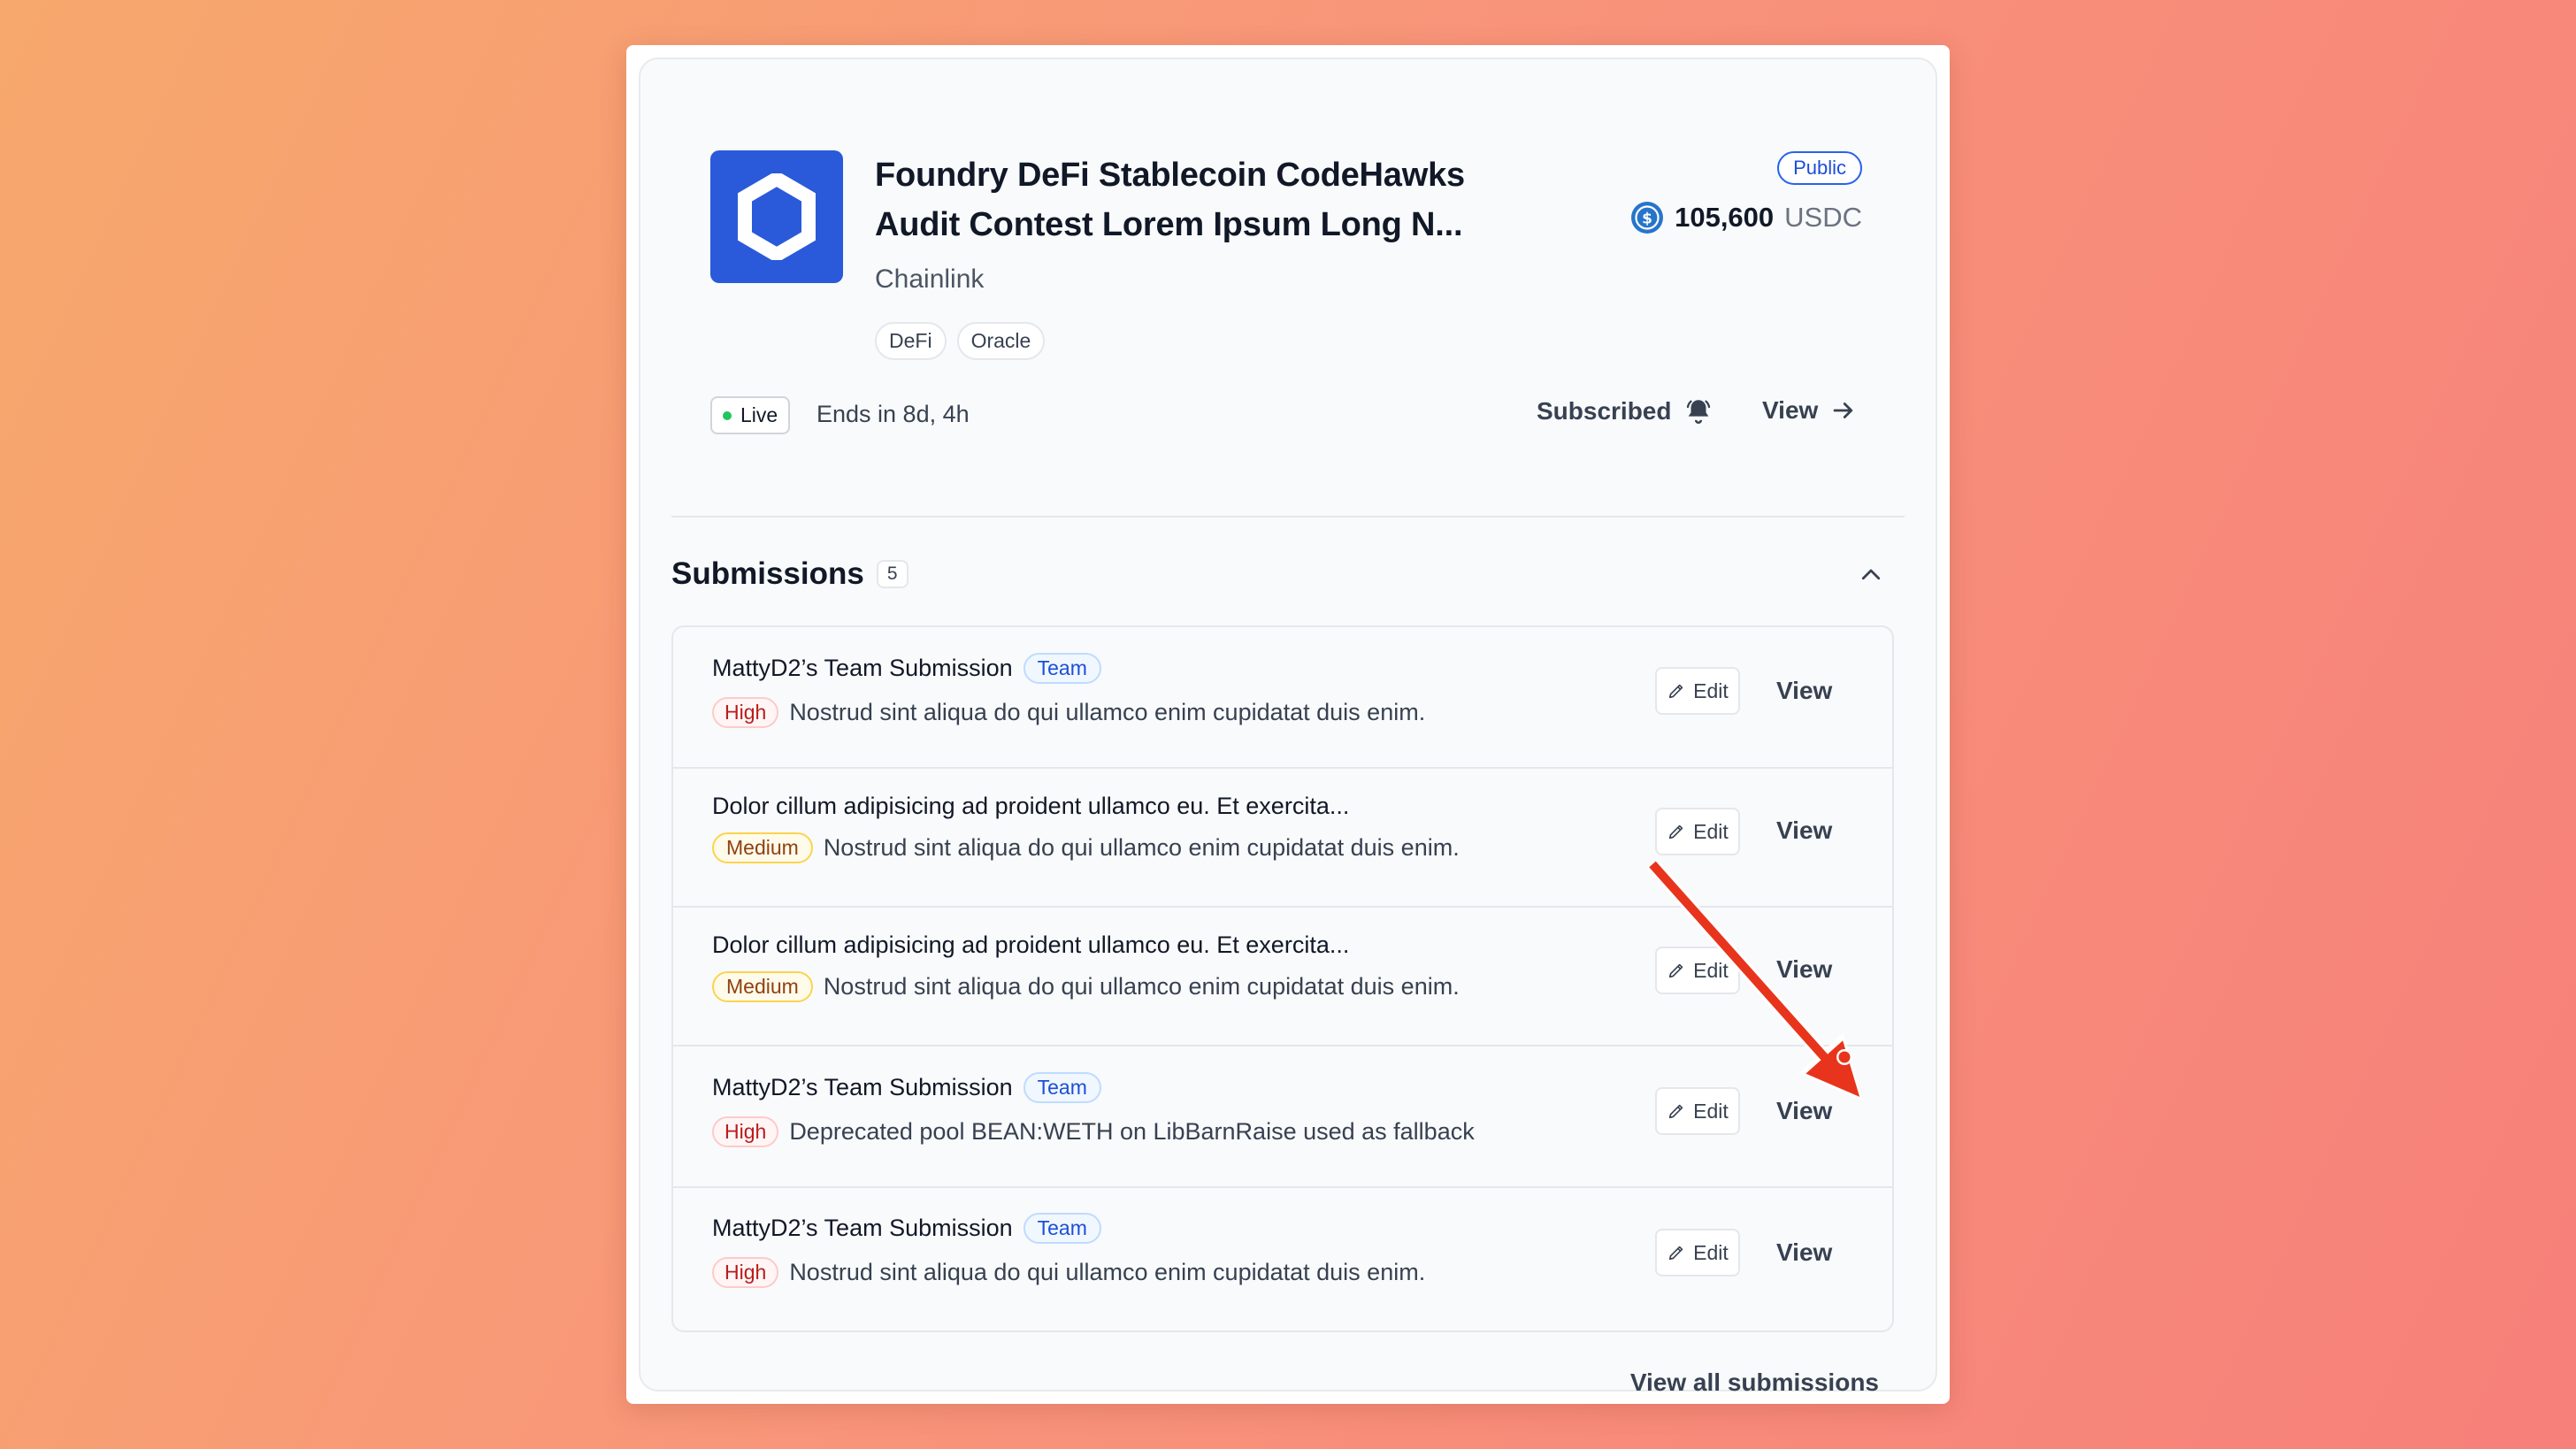  I want to click on chevron-up-icon, so click(1871, 574).